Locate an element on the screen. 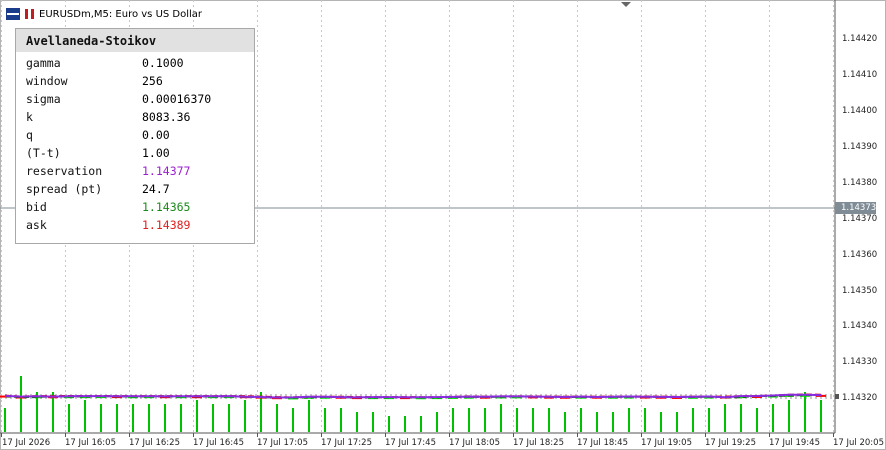 Image resolution: width=886 pixels, height=450 pixels. price-tick-label: 1.14380 is located at coordinates (860, 183).